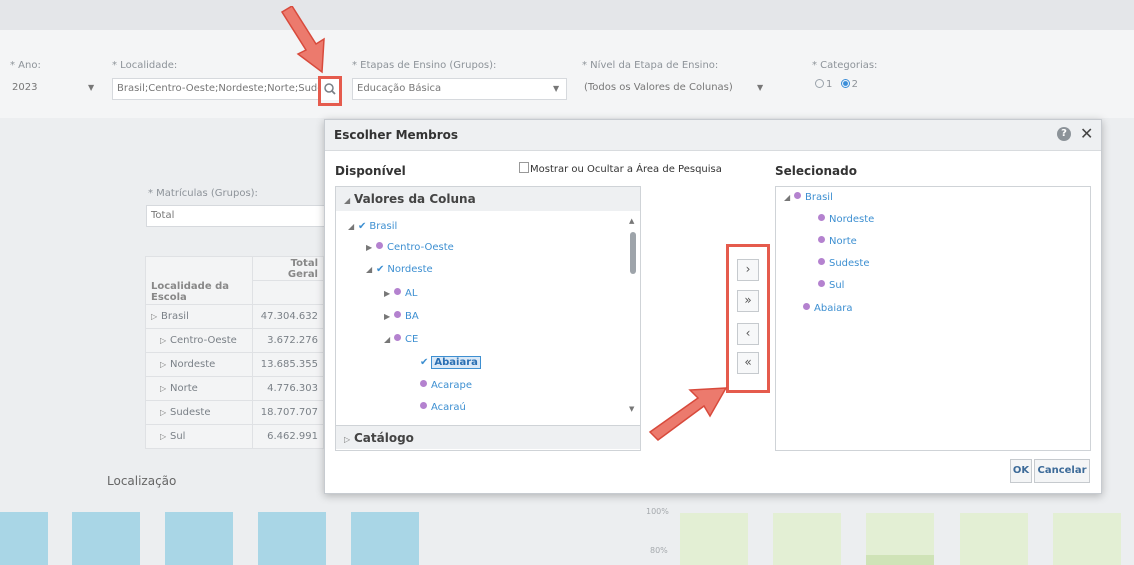 The image size is (1134, 565). What do you see at coordinates (199, 292) in the screenshot?
I see `row-header: Localidade da Escola` at bounding box center [199, 292].